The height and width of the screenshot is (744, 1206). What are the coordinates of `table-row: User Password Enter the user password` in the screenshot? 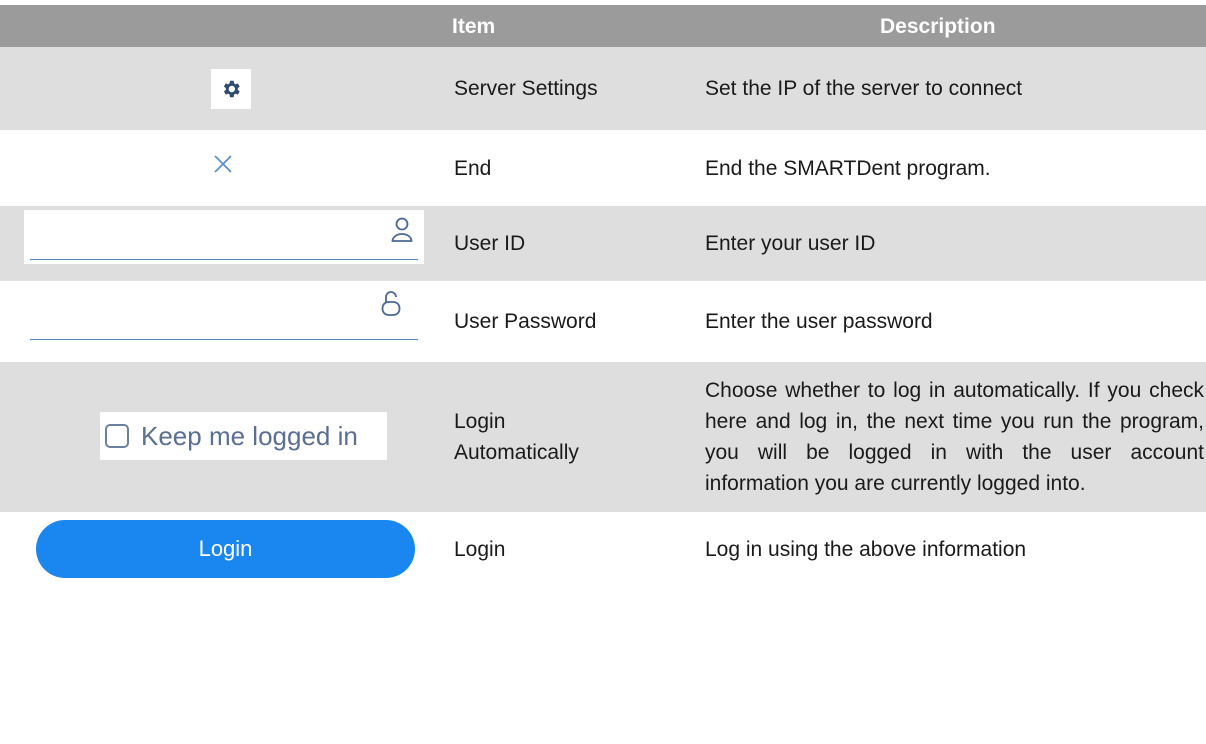 It's located at (603, 321).